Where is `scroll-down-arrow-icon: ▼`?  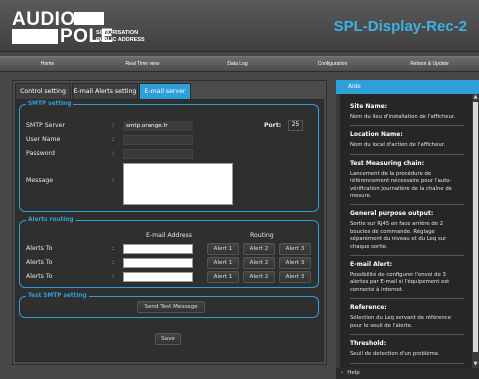 scroll-down-arrow-icon: ▼ is located at coordinates (475, 364).